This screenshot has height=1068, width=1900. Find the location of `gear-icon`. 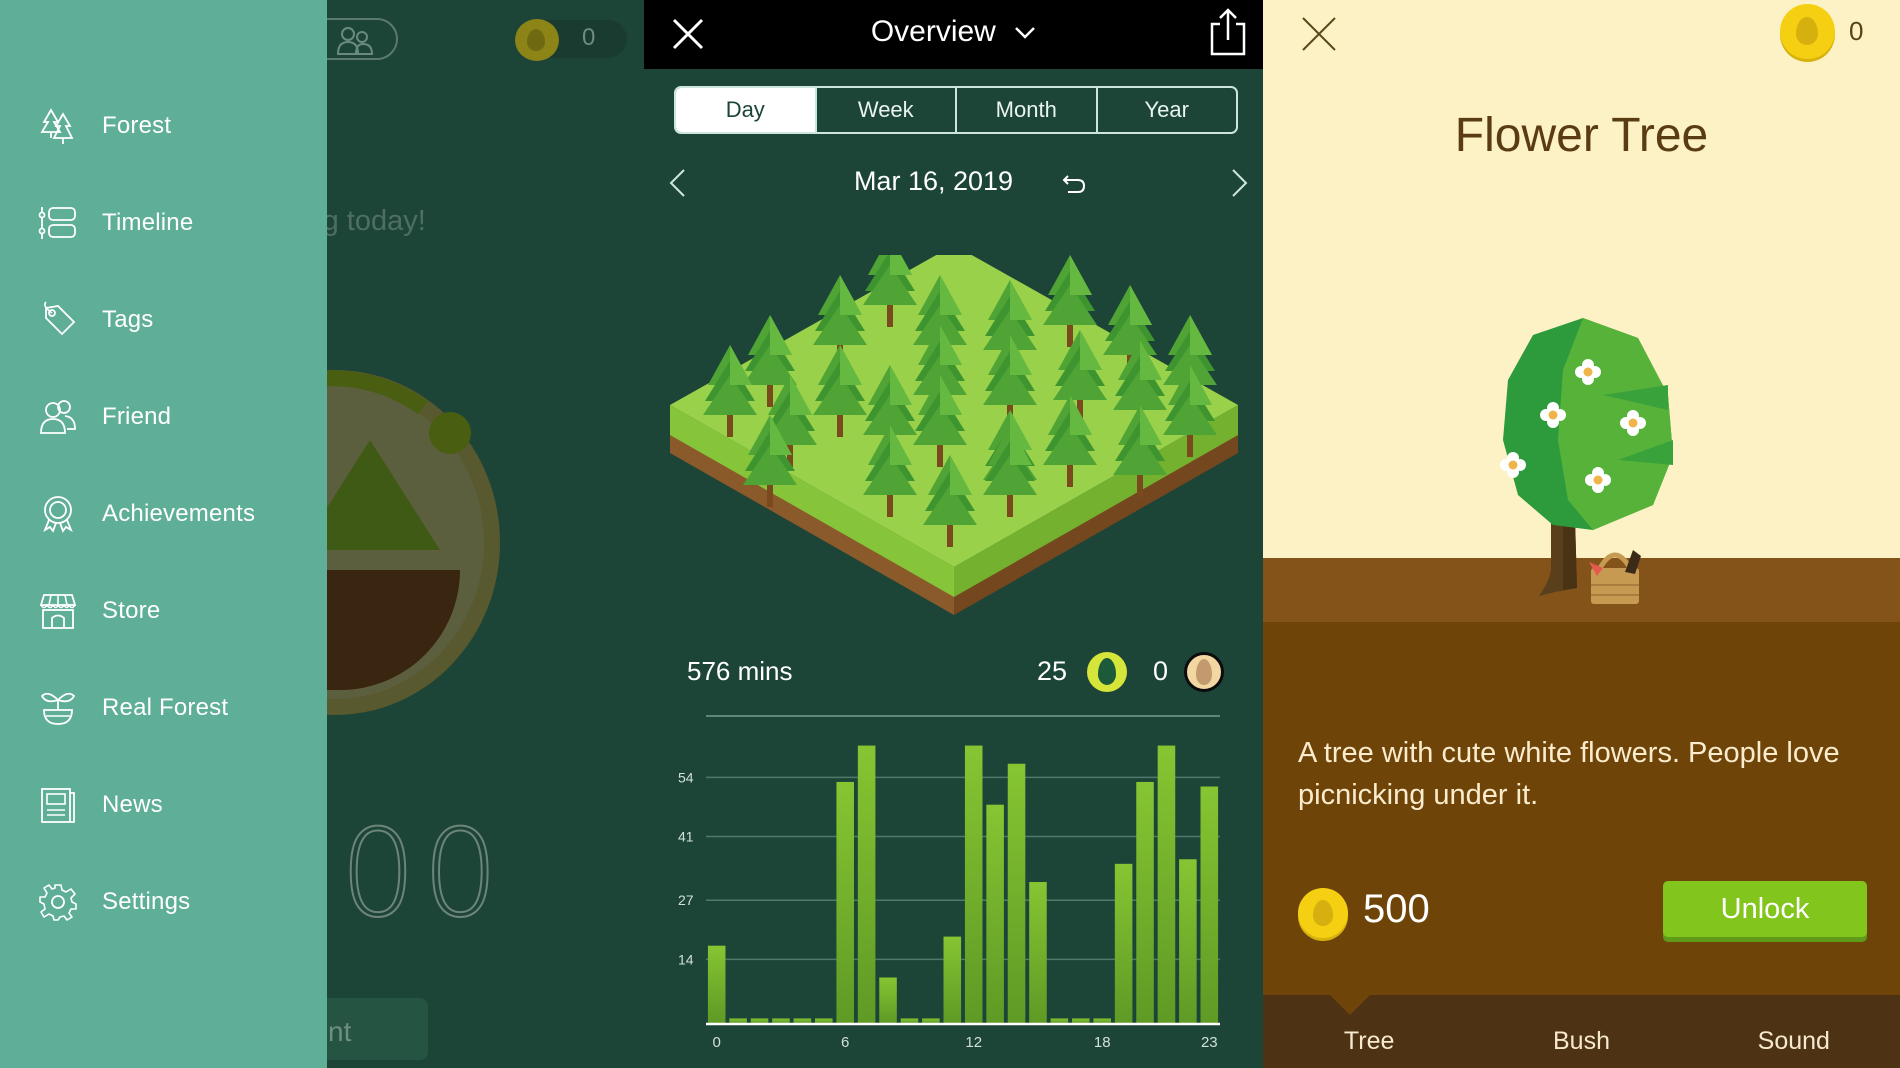

gear-icon is located at coordinates (58, 902).